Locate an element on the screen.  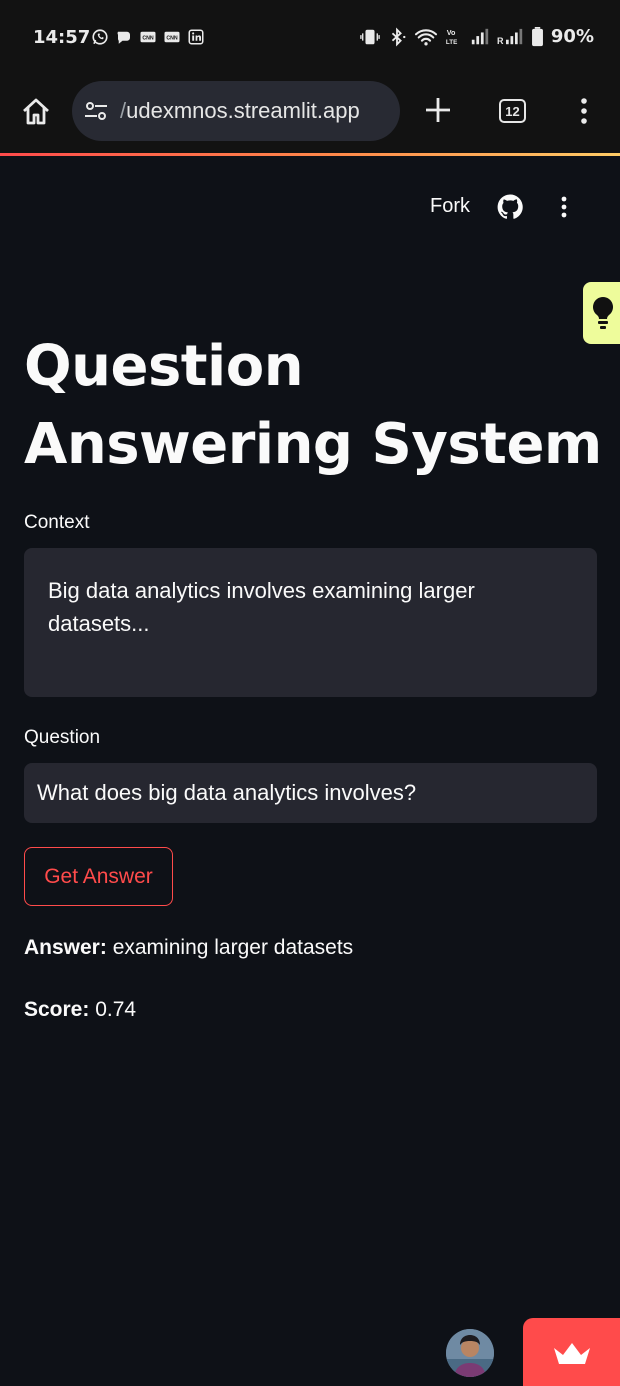
address-bar: /udexmnos.streamlit.app is located at coordinates (236, 111).